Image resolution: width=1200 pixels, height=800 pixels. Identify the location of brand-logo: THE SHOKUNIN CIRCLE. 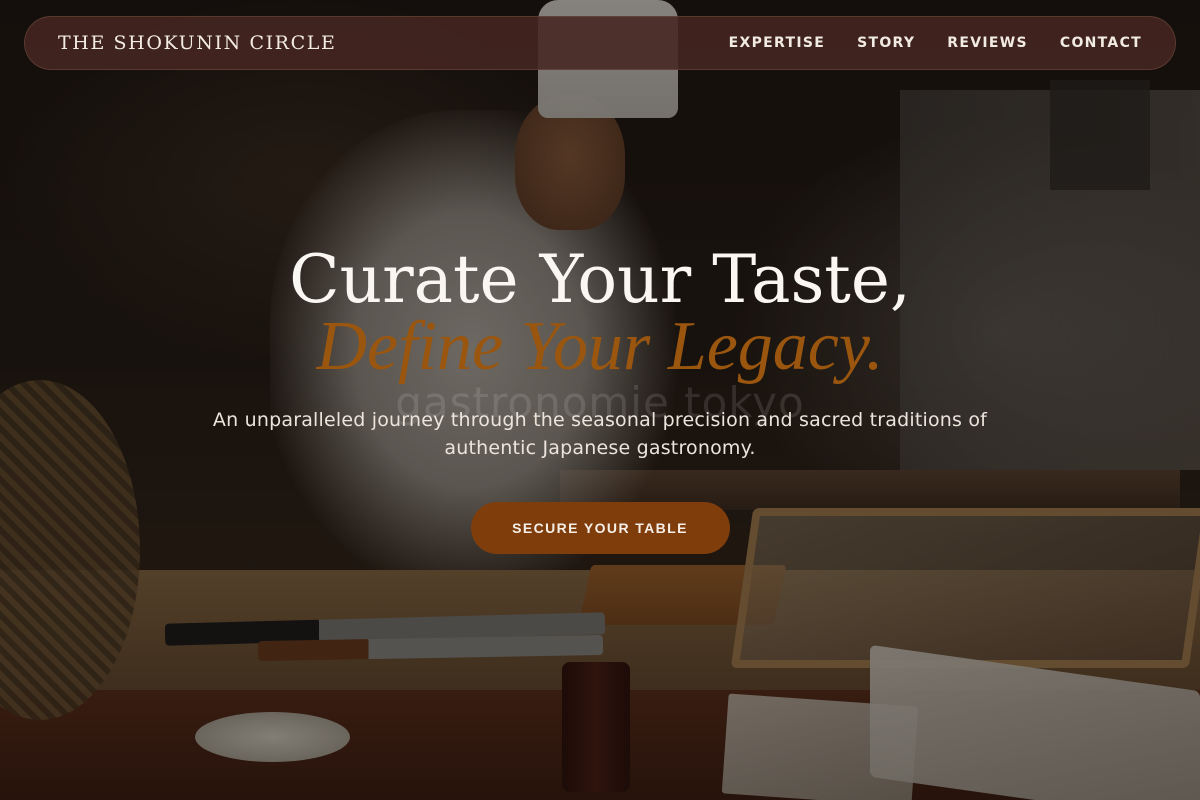
(197, 43).